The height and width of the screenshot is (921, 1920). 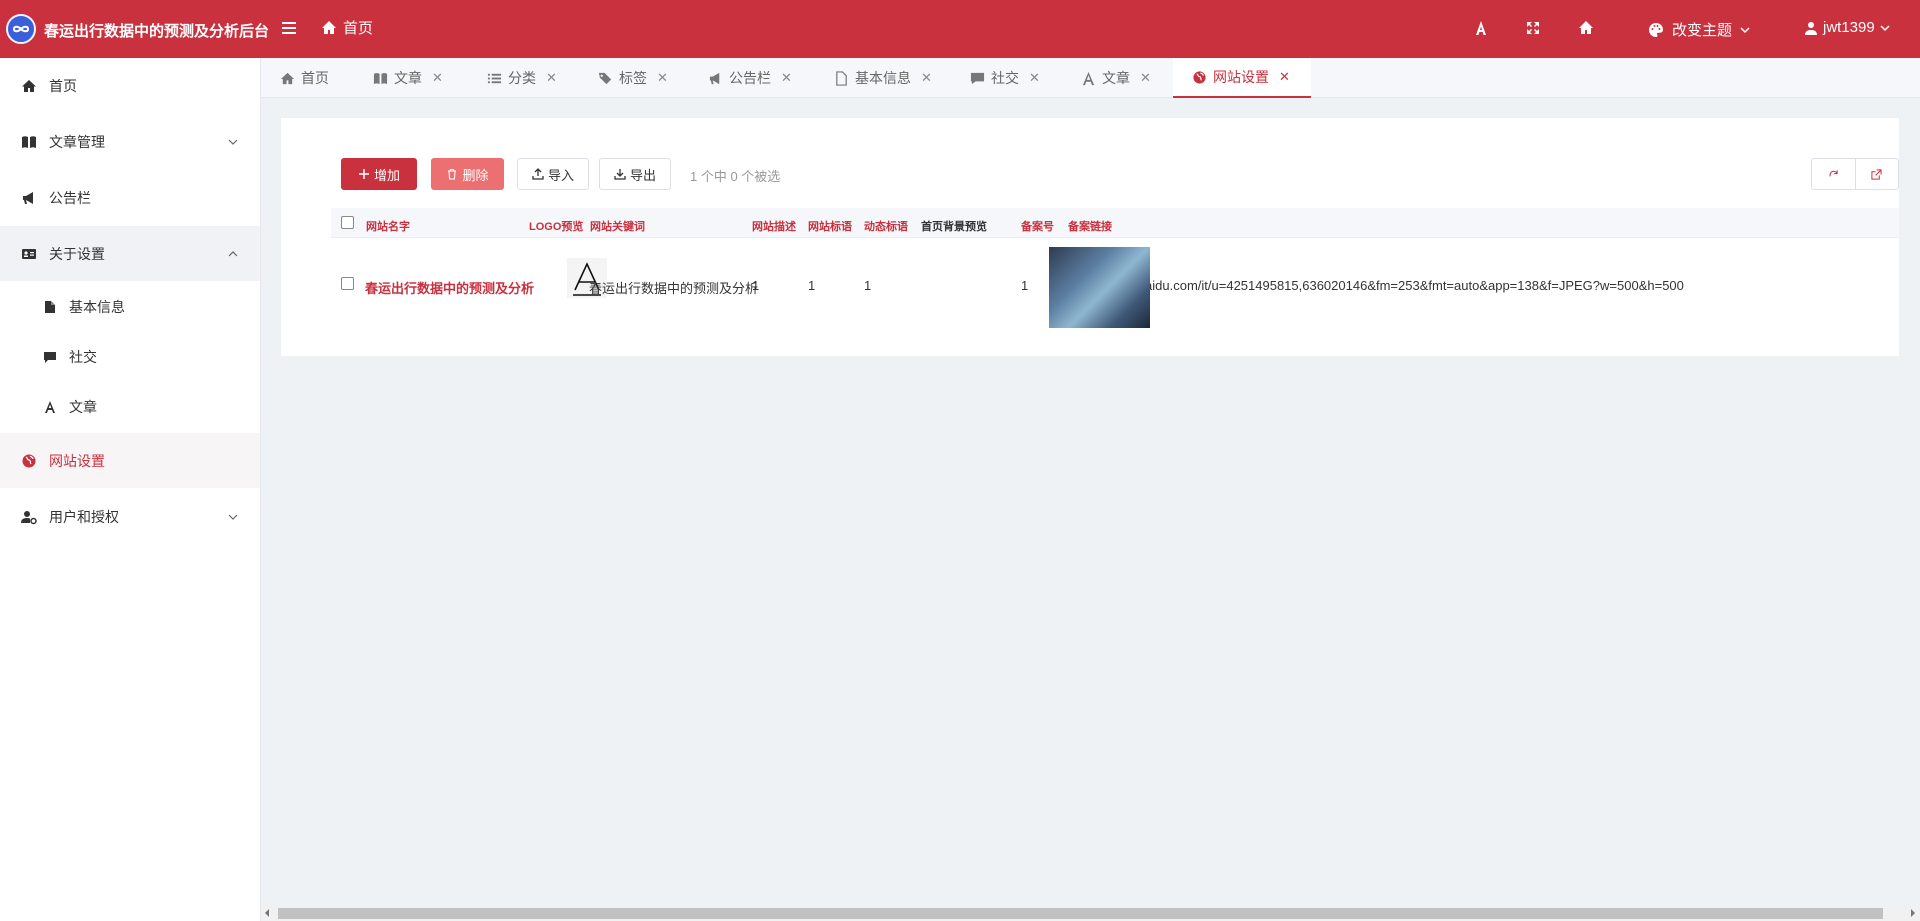 I want to click on cell-record-no: 1, so click(x=1025, y=285).